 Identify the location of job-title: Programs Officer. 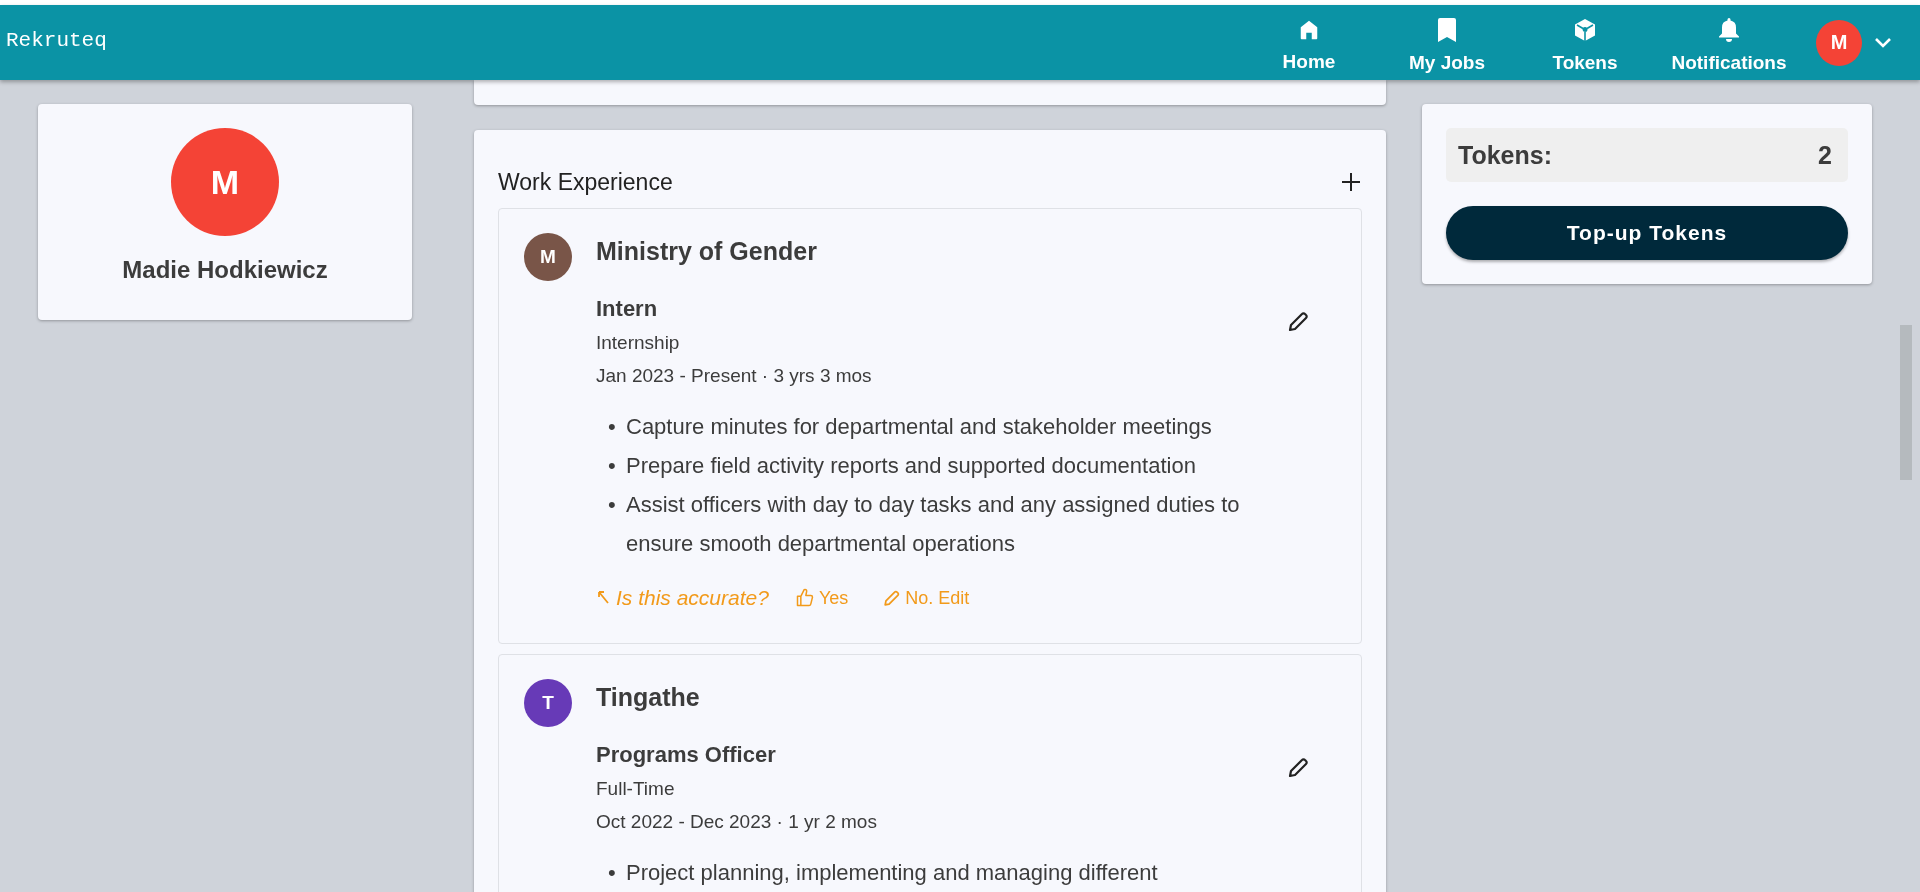
(686, 755).